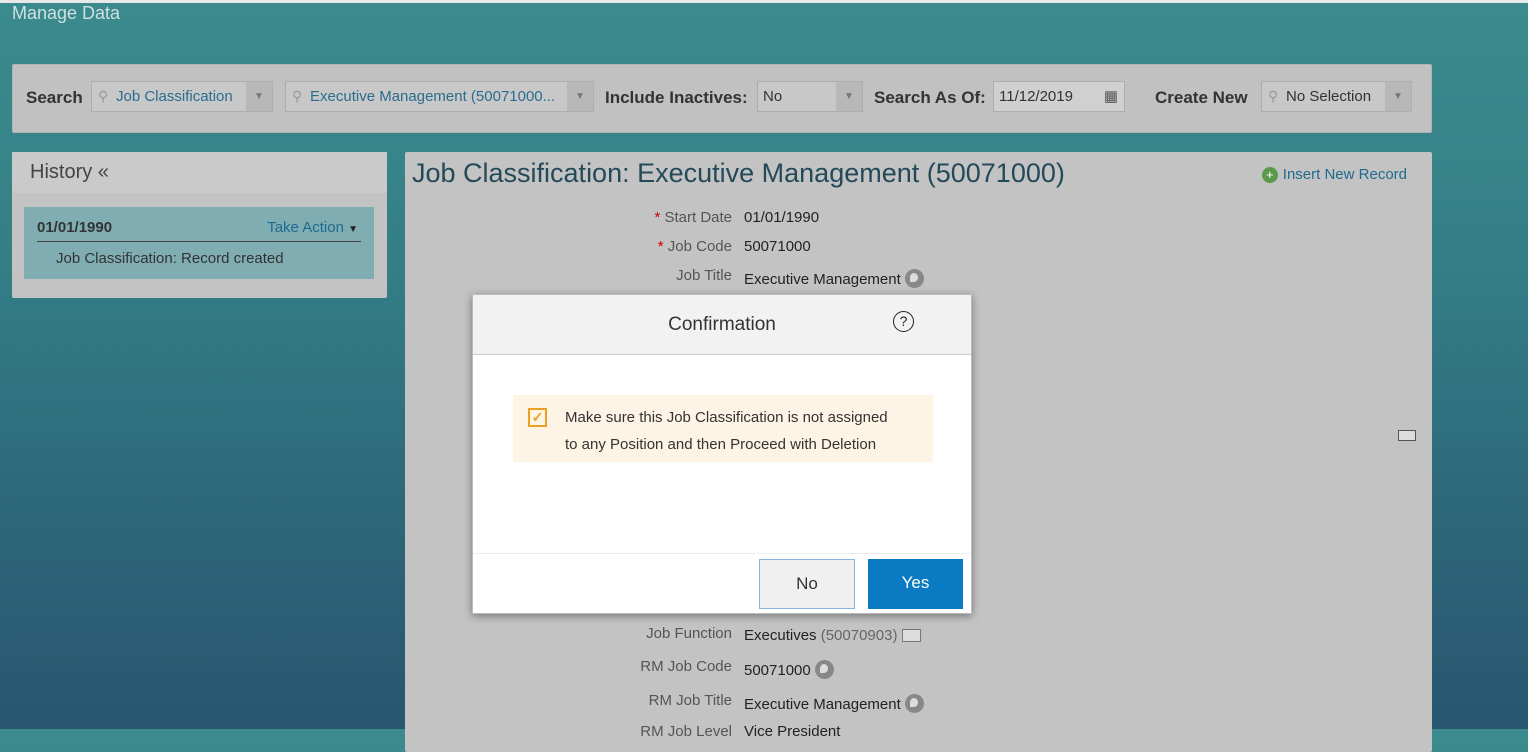 This screenshot has height=752, width=1528. Describe the element at coordinates (722, 583) in the screenshot. I see `dialog-footer: No Yes` at that location.